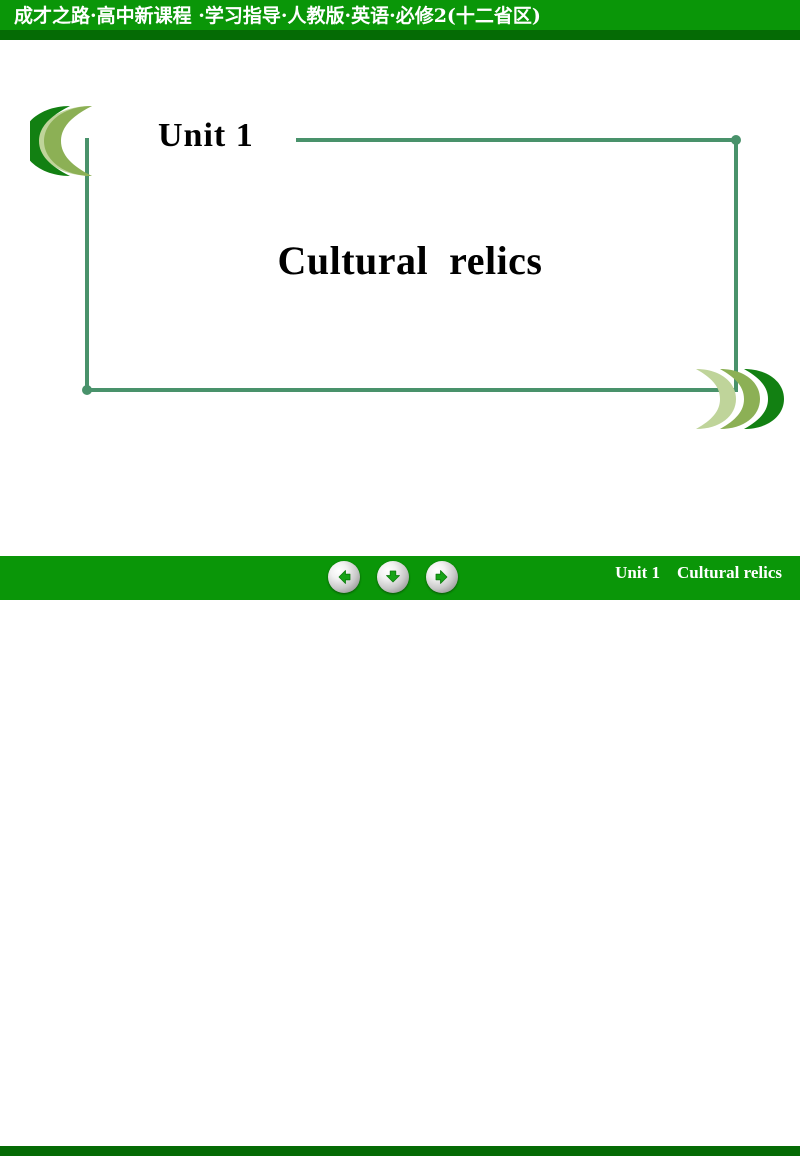  I want to click on frame-corner-dot-bottom-left, so click(87, 390).